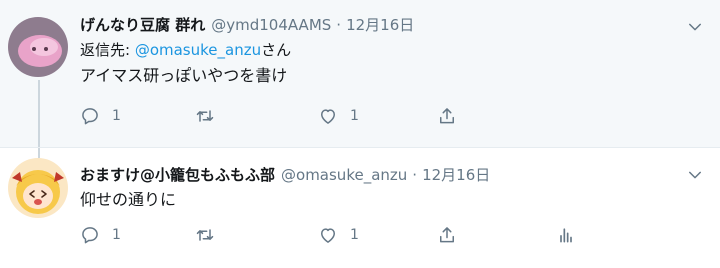 This screenshot has height=268, width=720. Describe the element at coordinates (276, 50) in the screenshot. I see `reply-suffix: さん` at that location.